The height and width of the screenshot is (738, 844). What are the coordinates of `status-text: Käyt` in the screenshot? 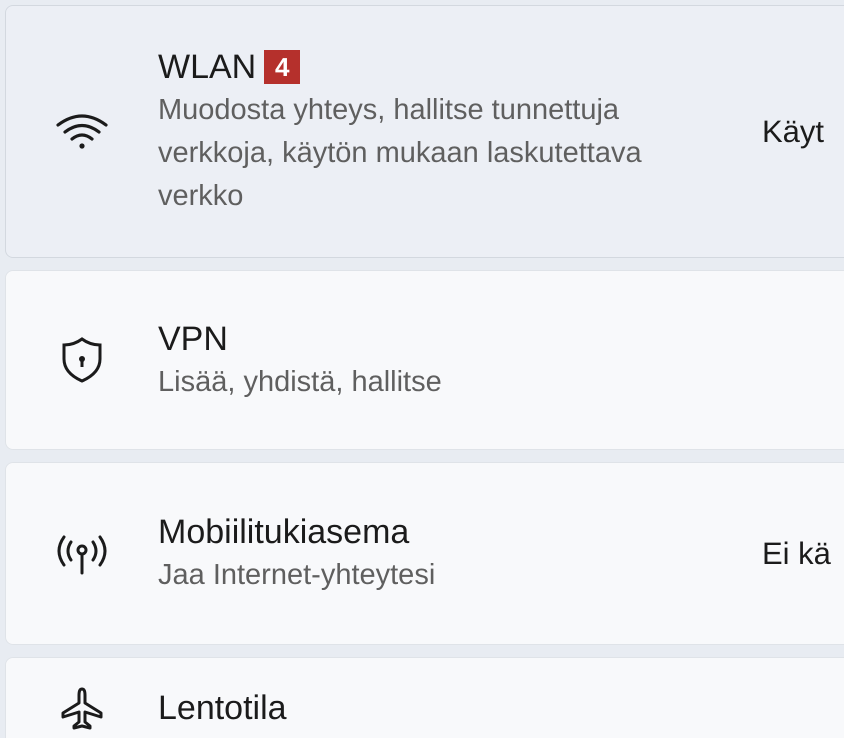 It's located at (793, 132).